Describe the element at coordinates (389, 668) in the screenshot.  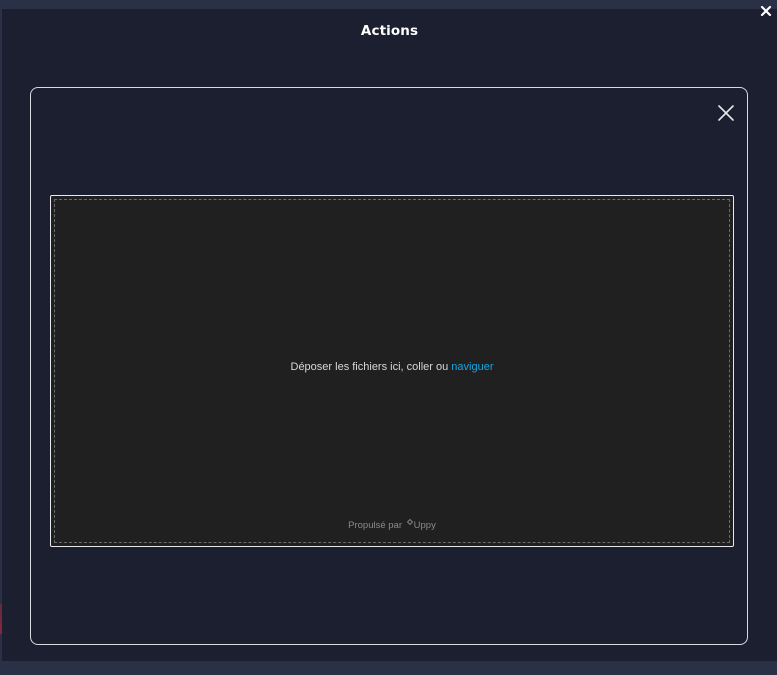
I see `bottom-strip` at that location.